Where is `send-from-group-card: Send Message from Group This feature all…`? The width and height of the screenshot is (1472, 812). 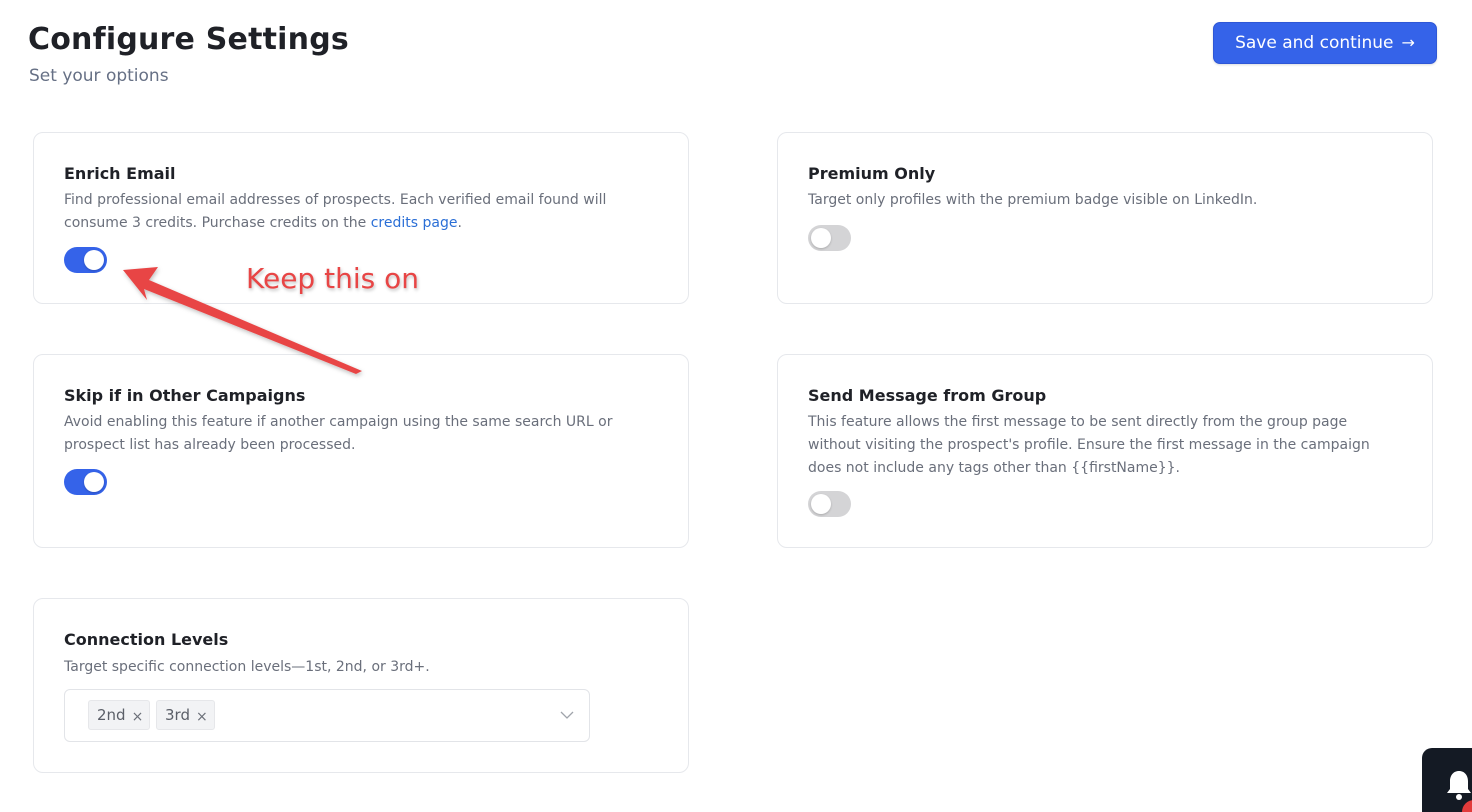
send-from-group-card: Send Message from Group This feature all… is located at coordinates (1105, 451).